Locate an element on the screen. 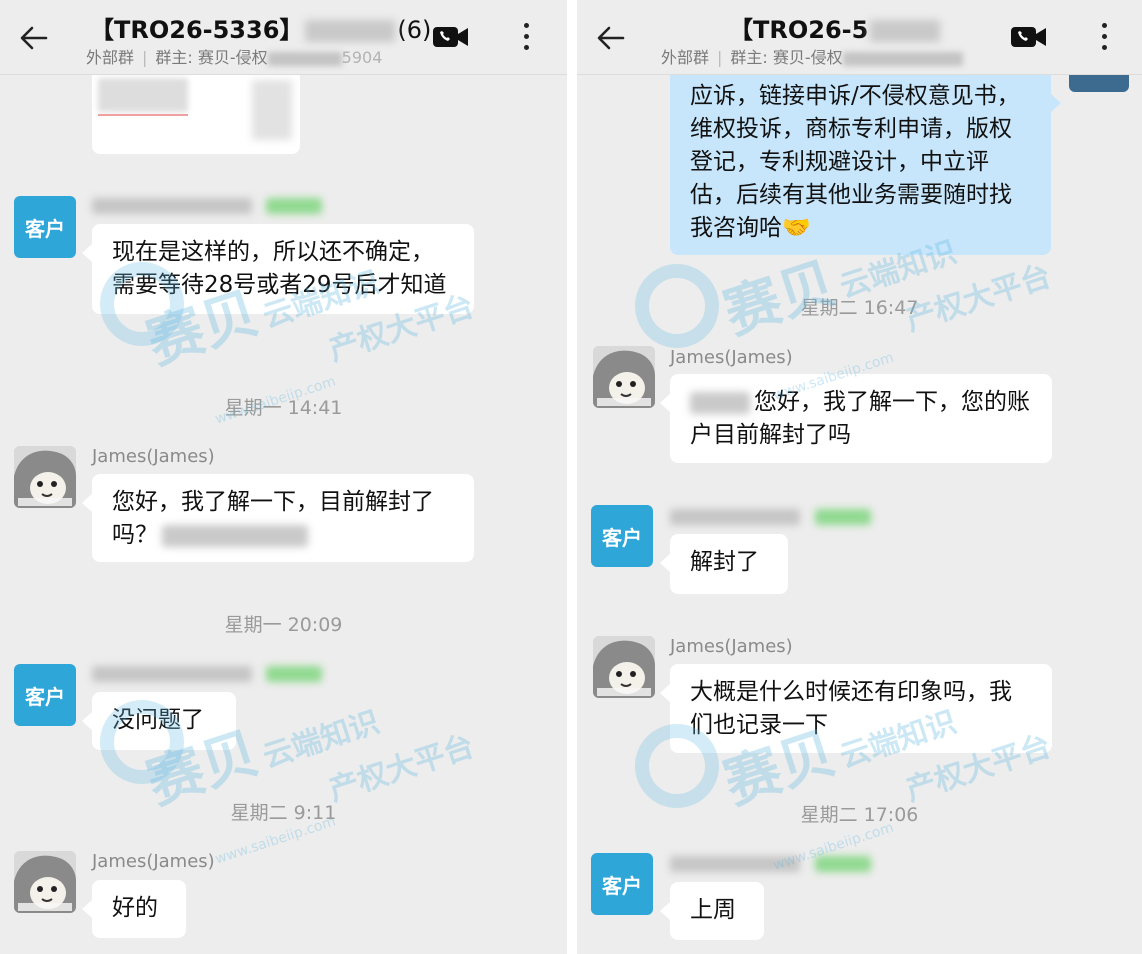 The image size is (1142, 954). message-bubble: 您好，我了解一下，目前解封了吗？ is located at coordinates (278, 518).